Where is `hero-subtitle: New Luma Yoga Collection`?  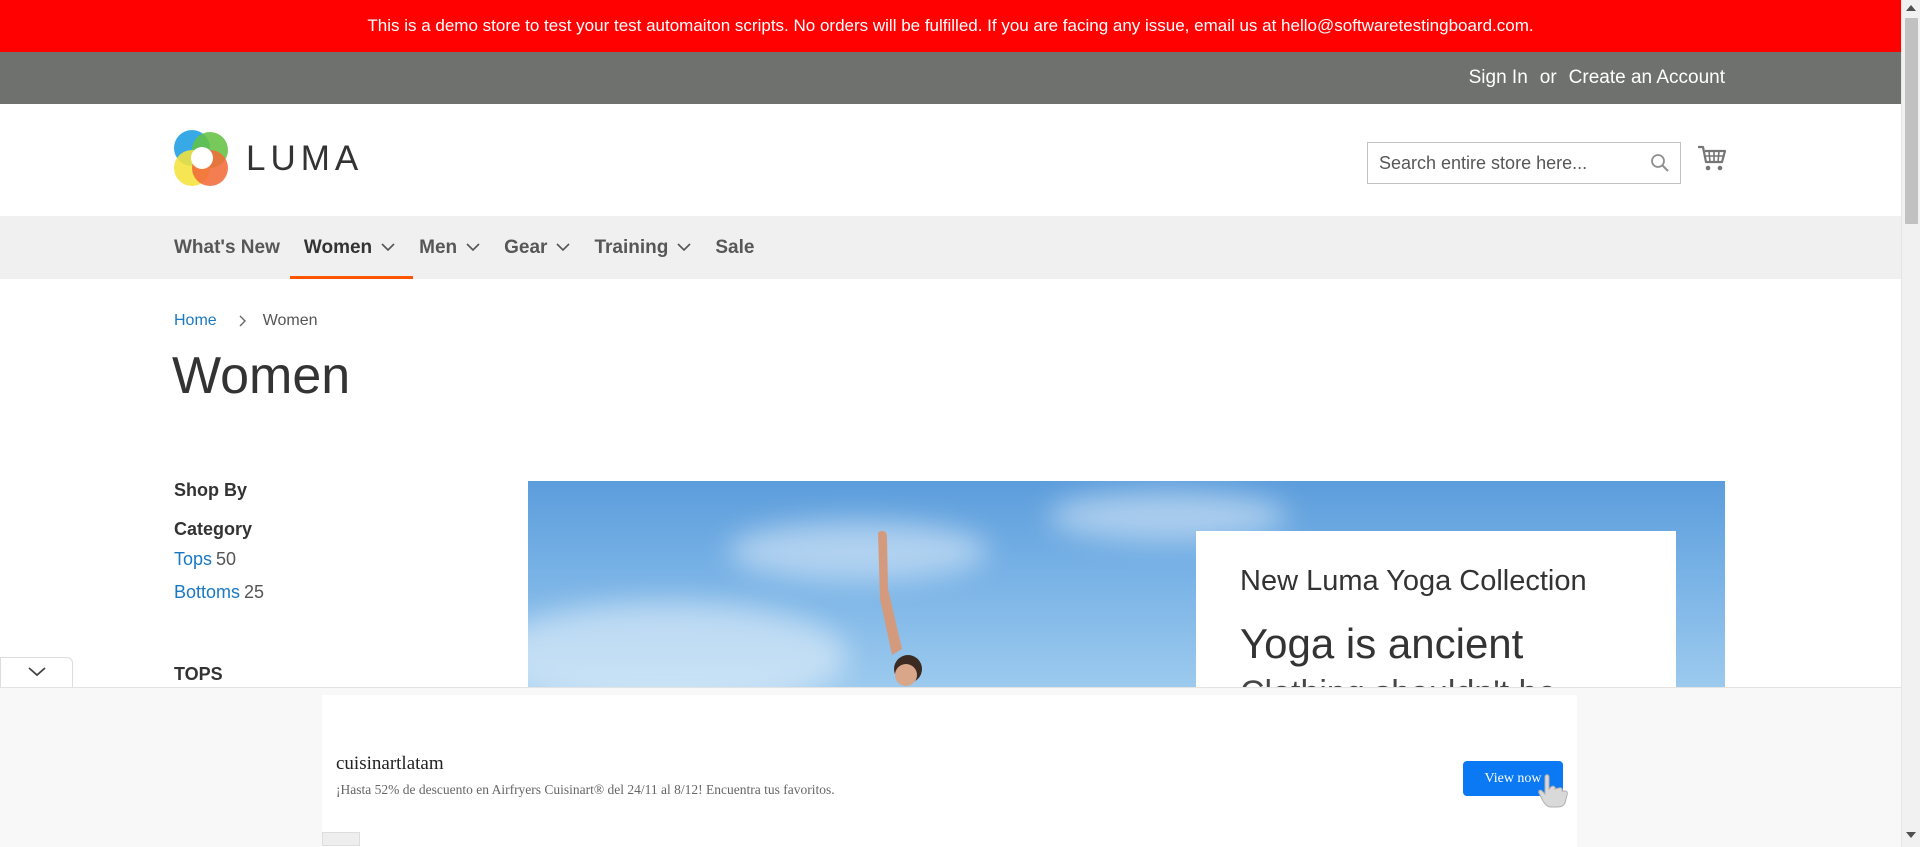 hero-subtitle: New Luma Yoga Collection is located at coordinates (1413, 581).